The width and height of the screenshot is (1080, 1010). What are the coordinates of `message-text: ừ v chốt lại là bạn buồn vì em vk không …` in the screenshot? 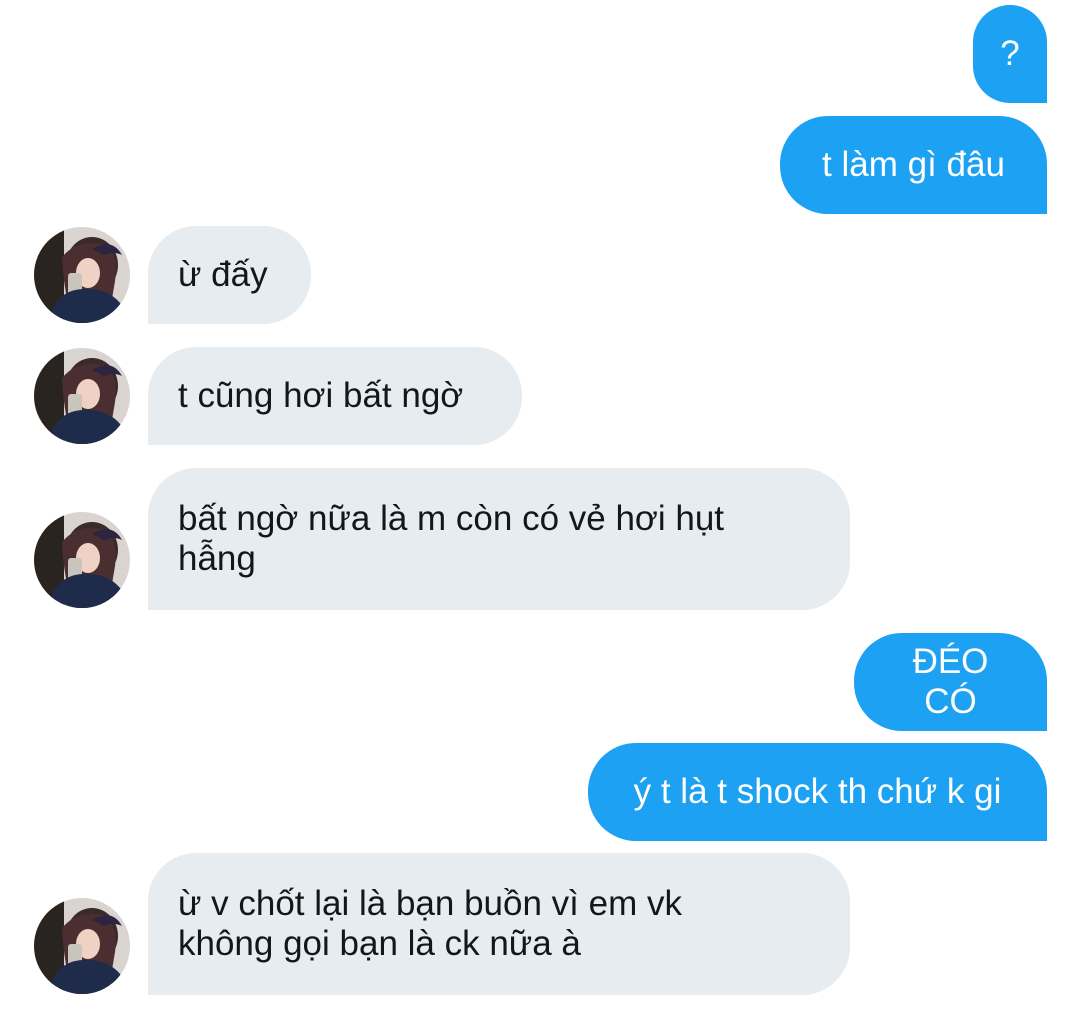 It's located at (430, 923).